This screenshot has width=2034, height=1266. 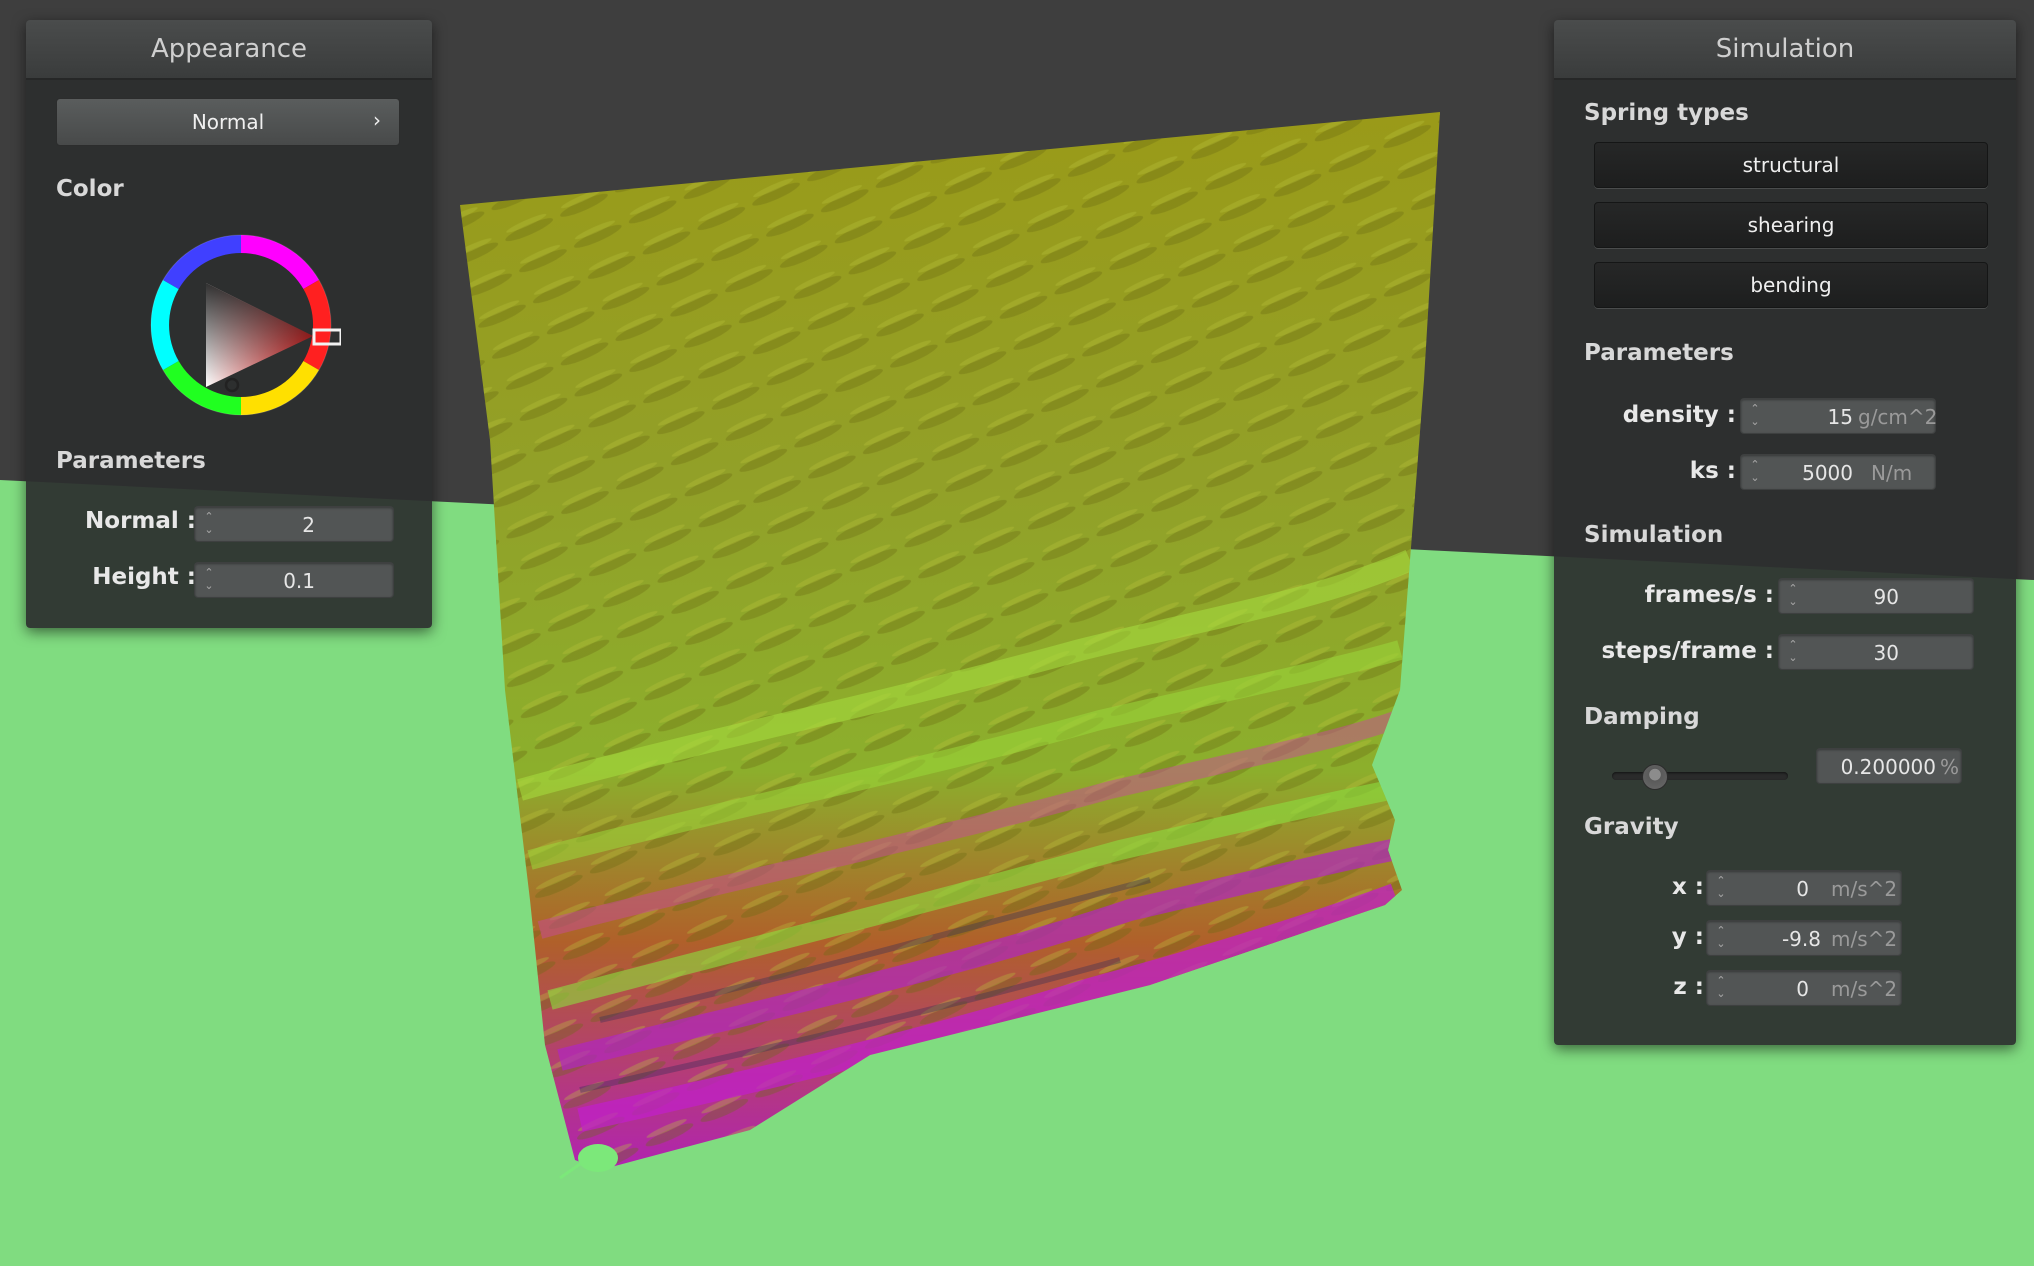 I want to click on damping-slider, so click(x=1700, y=776).